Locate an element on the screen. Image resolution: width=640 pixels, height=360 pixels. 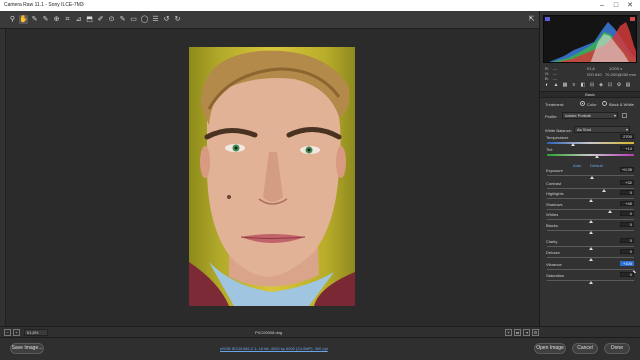
whites-slider-thumb is located at coordinates (590, 221).